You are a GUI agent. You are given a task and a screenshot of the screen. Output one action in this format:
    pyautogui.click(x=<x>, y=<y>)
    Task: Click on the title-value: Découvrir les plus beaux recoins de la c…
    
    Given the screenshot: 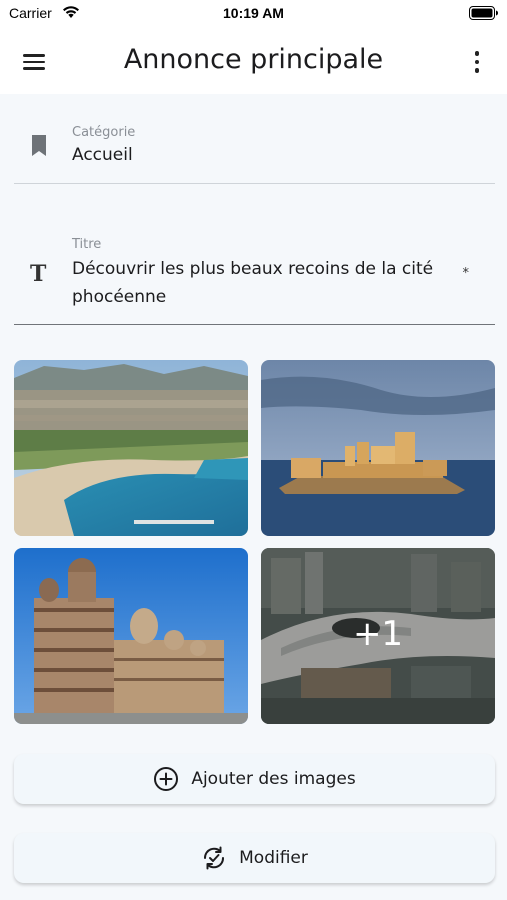 What is the action you would take?
    pyautogui.click(x=257, y=283)
    